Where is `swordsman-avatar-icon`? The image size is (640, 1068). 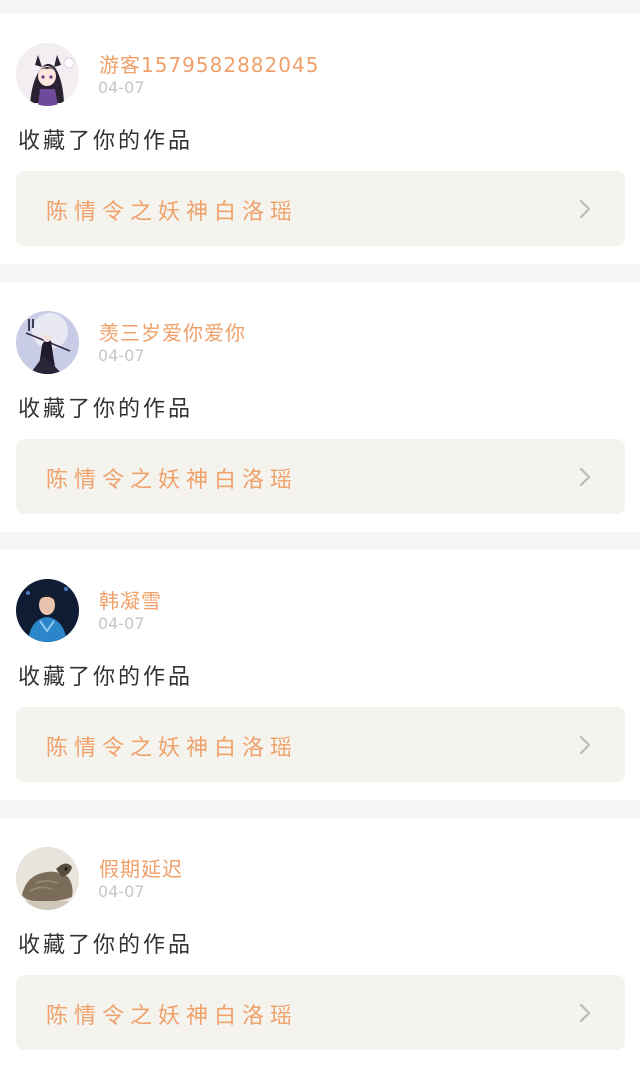
swordsman-avatar-icon is located at coordinates (47, 342).